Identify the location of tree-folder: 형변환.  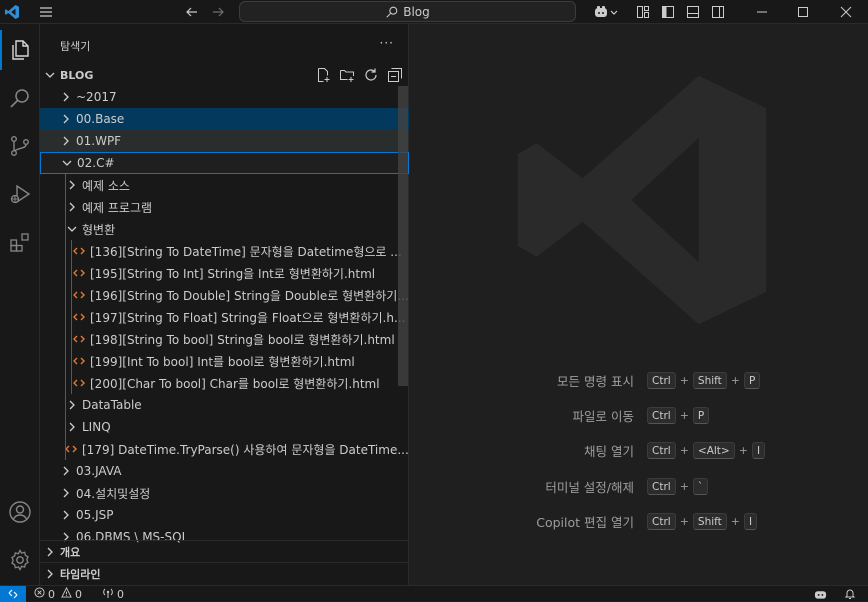
(224, 229).